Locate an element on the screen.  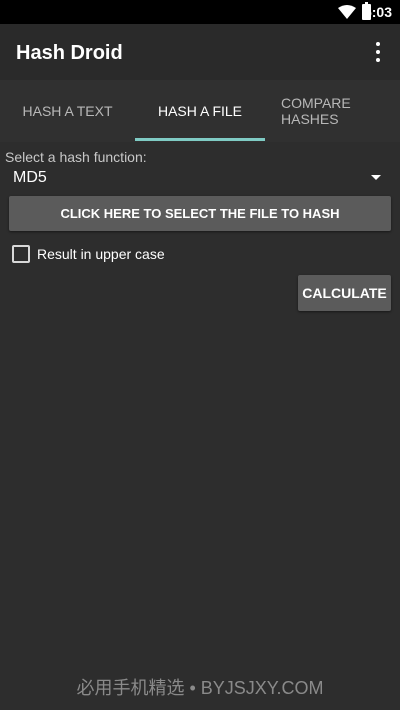
status-time: 5:03 is located at coordinates (377, 12).